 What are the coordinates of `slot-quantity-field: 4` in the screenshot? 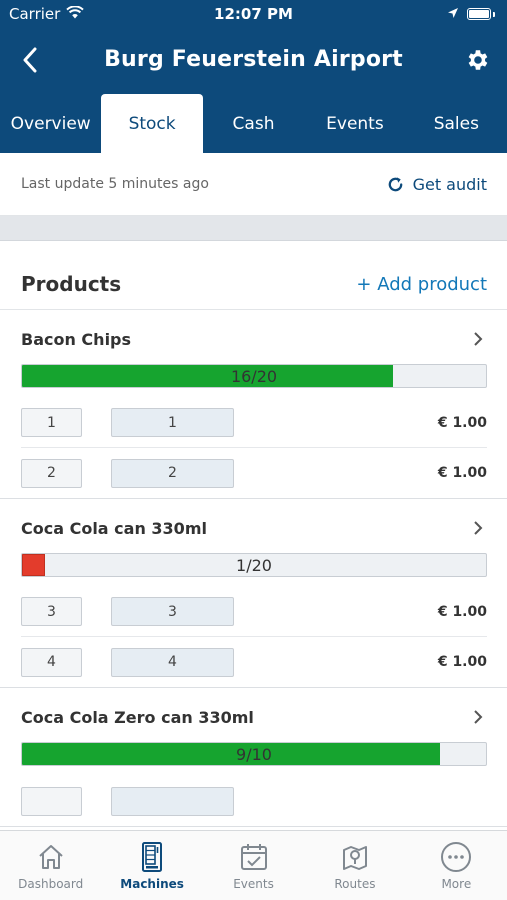 It's located at (172, 662).